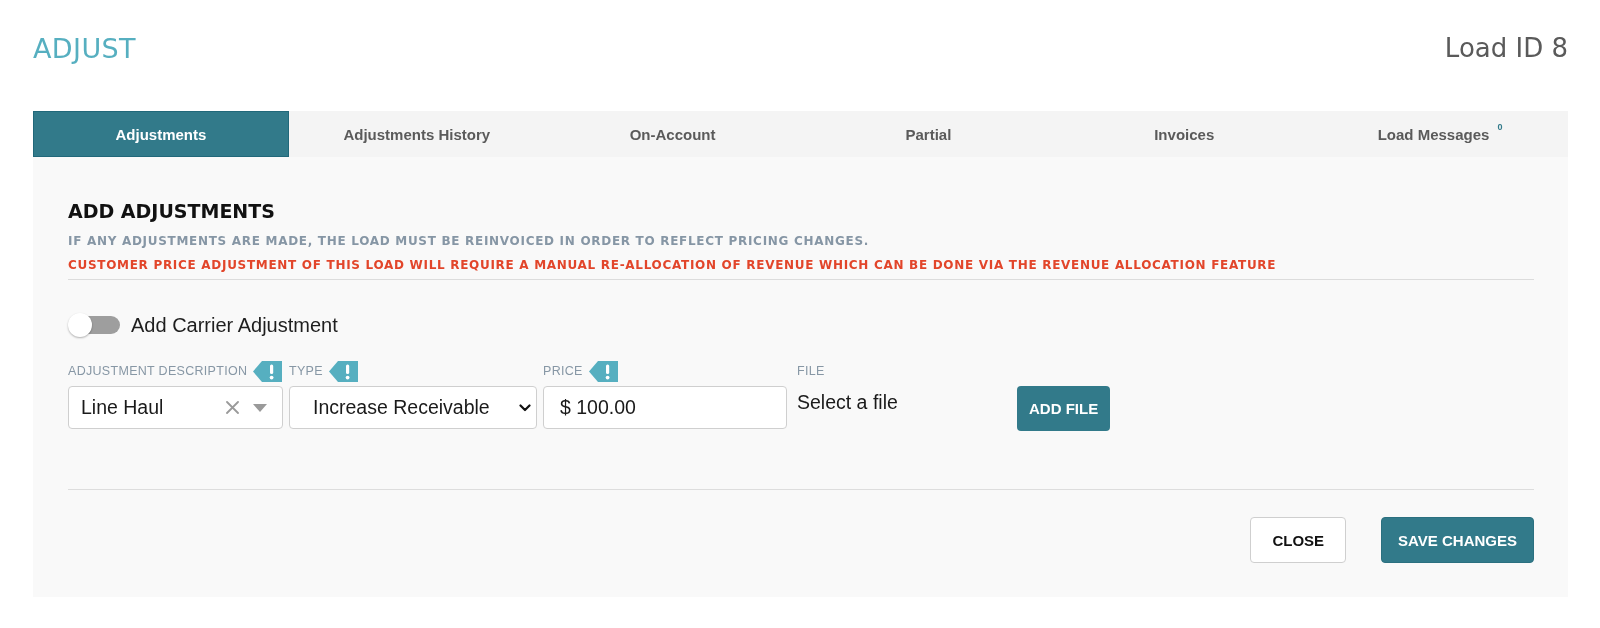 This screenshot has width=1600, height=628. What do you see at coordinates (1298, 540) in the screenshot?
I see `close-button: CLOSE` at bounding box center [1298, 540].